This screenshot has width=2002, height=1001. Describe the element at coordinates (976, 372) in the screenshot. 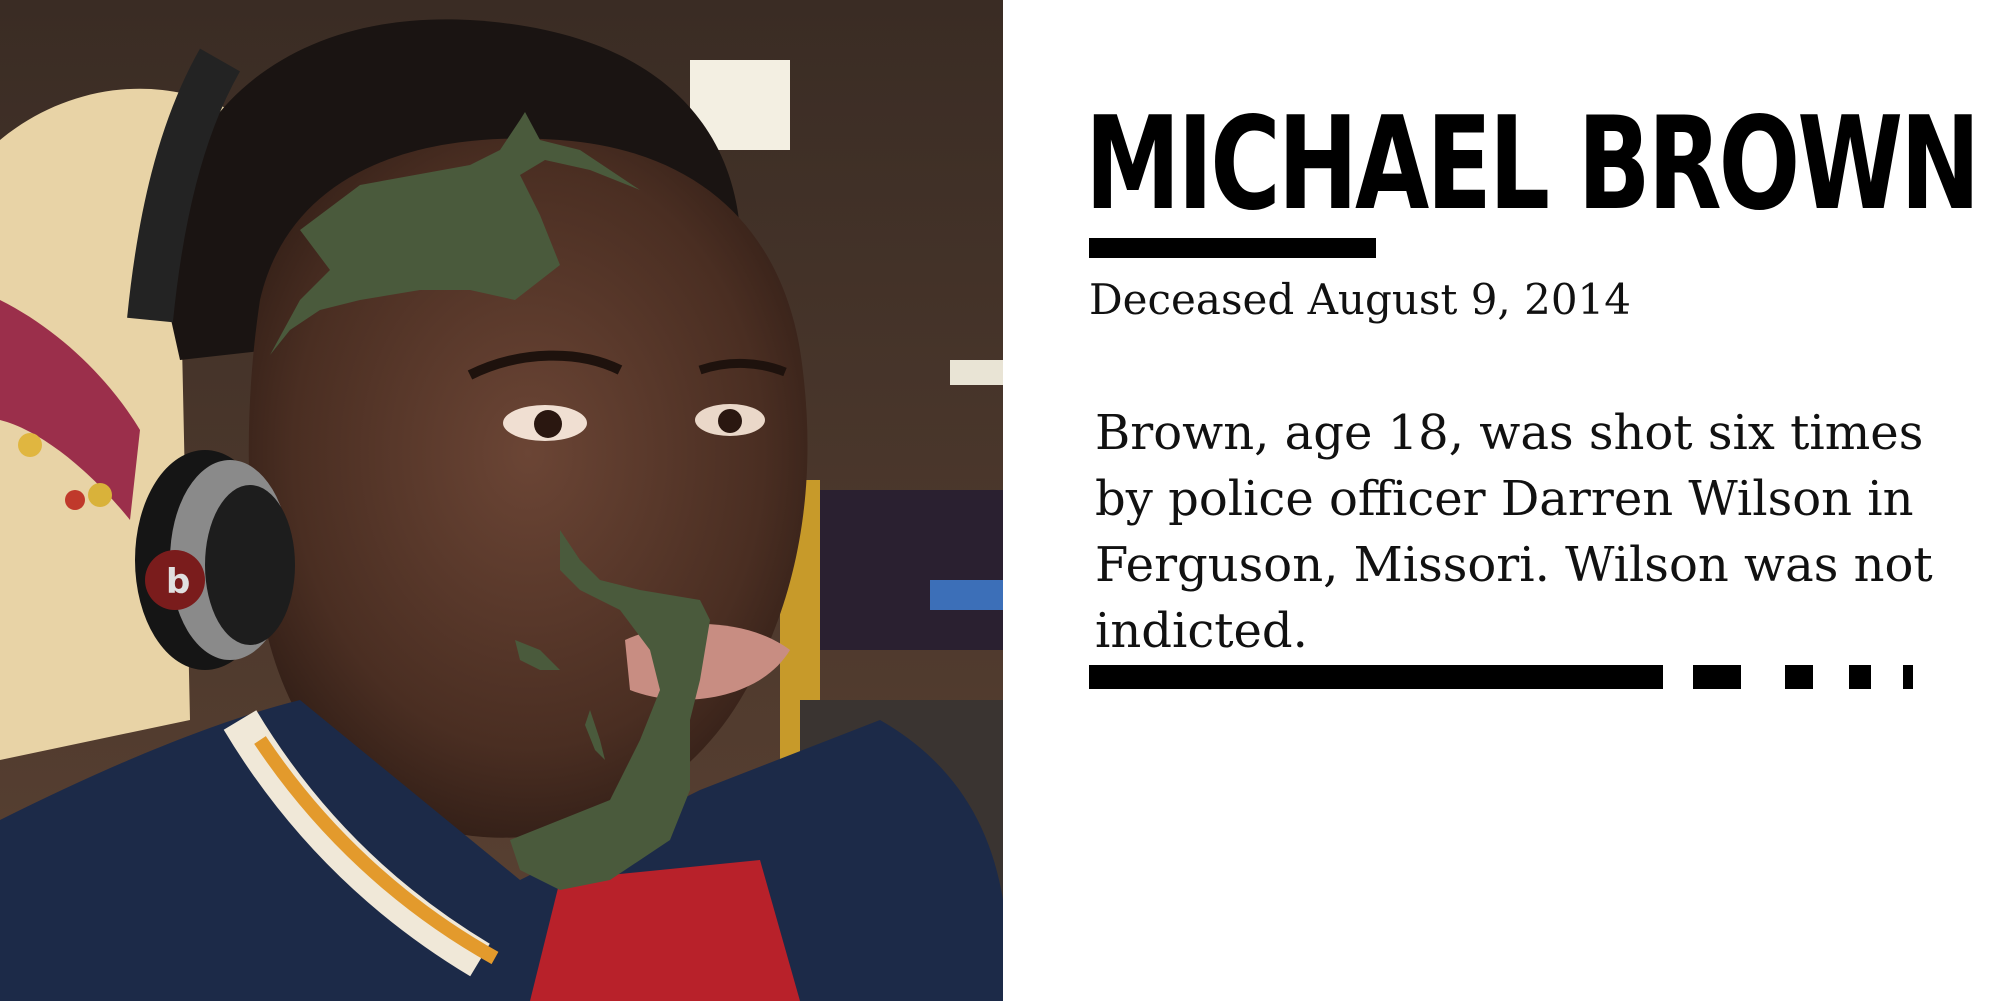

I see `ceiling-light` at that location.